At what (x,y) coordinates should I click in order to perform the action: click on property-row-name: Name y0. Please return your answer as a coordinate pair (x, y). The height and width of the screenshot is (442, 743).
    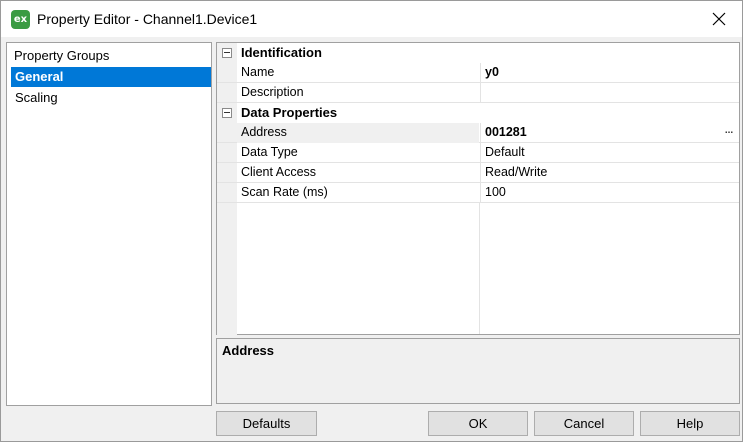
    Looking at the image, I should click on (478, 73).